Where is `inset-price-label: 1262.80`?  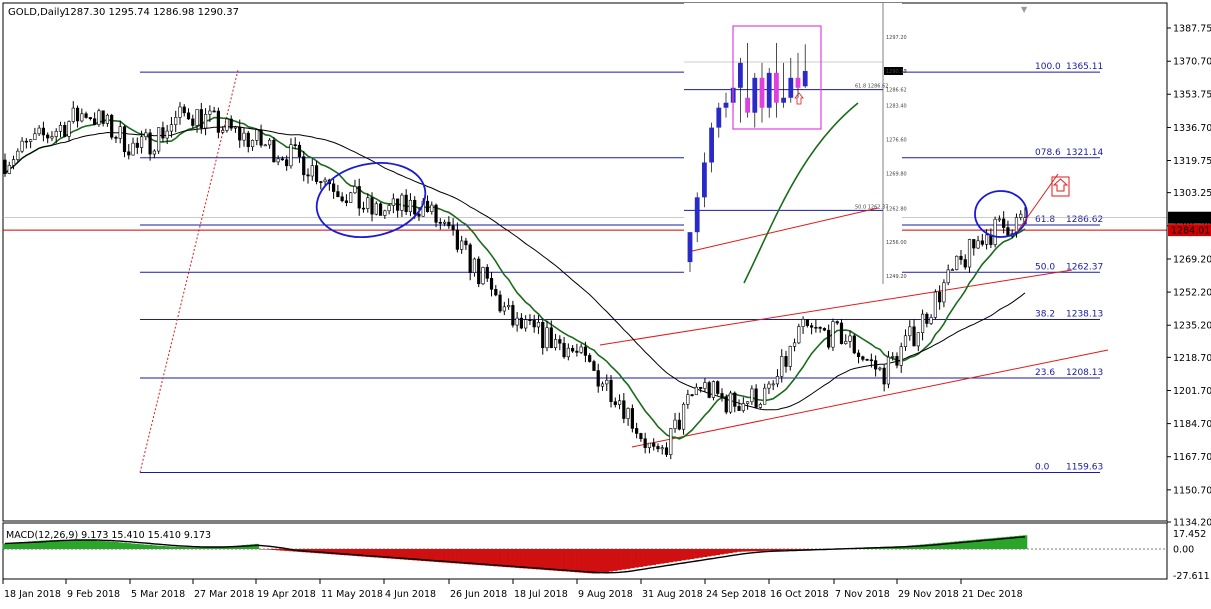 inset-price-label: 1262.80 is located at coordinates (896, 209).